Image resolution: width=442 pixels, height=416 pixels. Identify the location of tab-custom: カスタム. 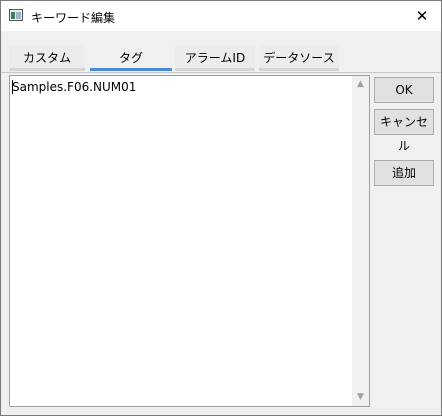
(47, 58).